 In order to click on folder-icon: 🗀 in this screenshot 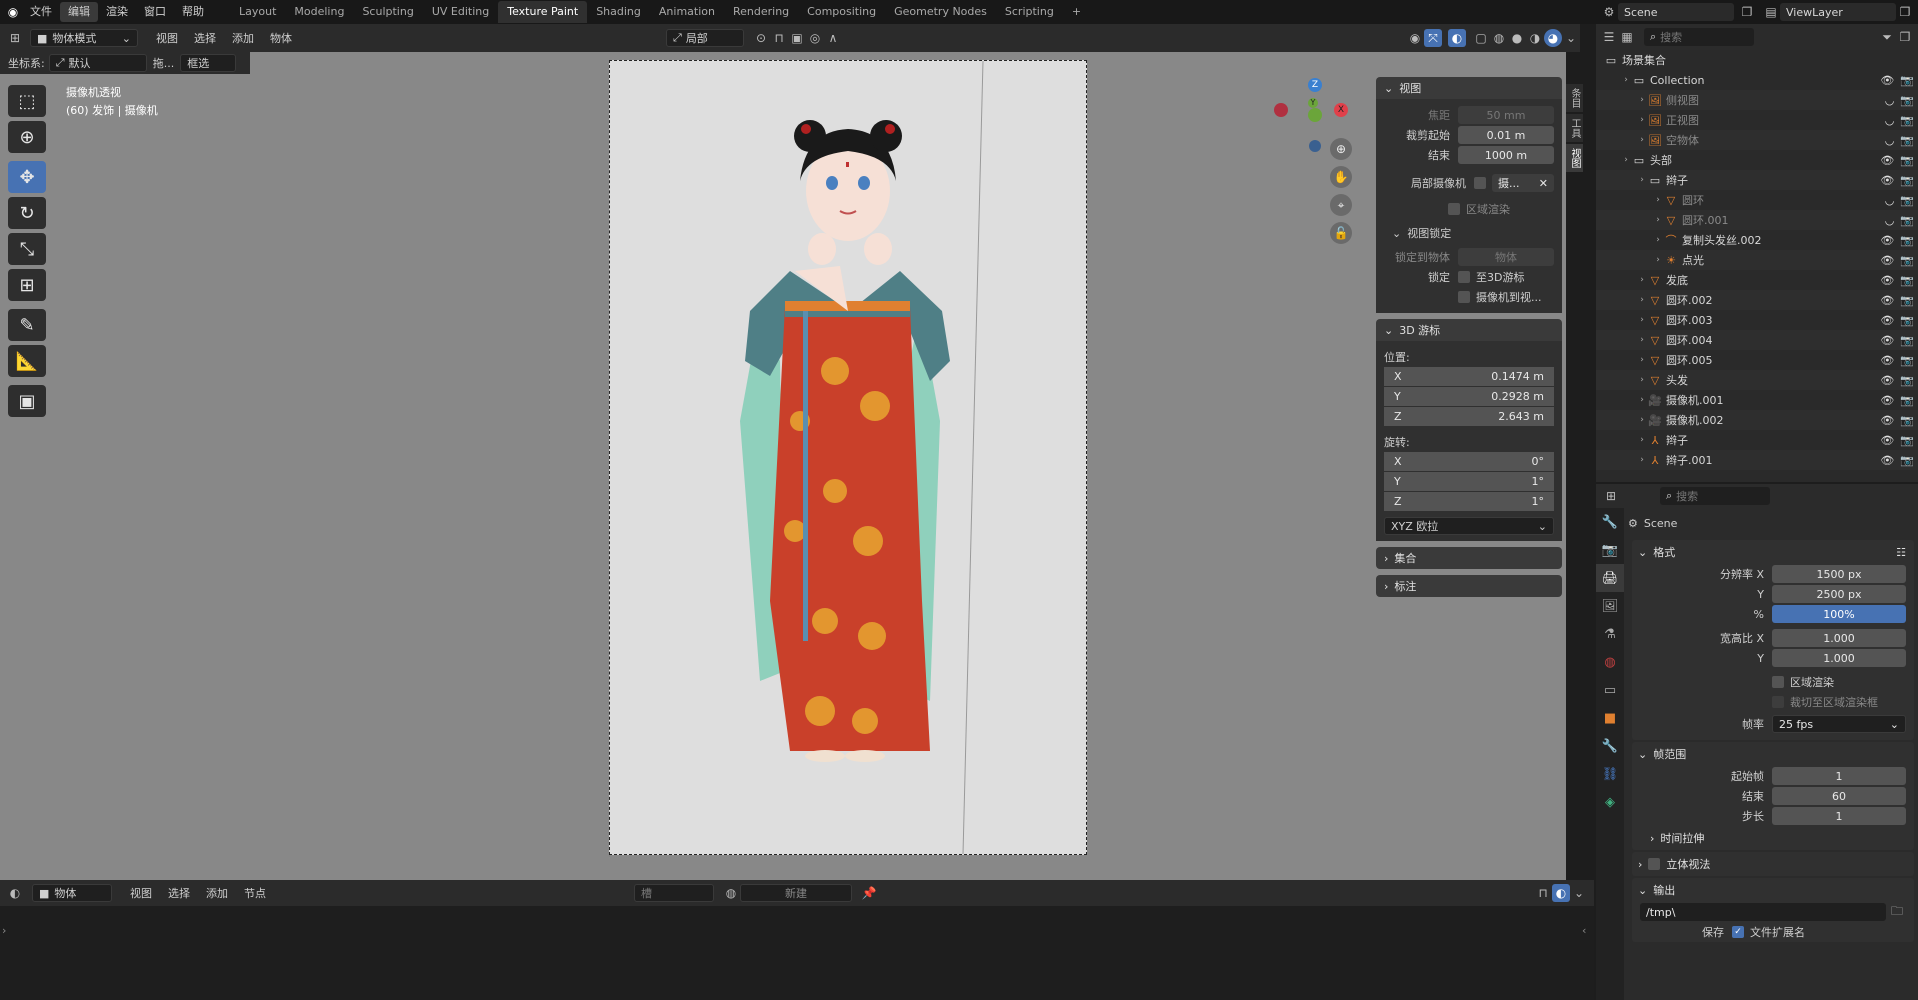, I will do `click(1897, 912)`.